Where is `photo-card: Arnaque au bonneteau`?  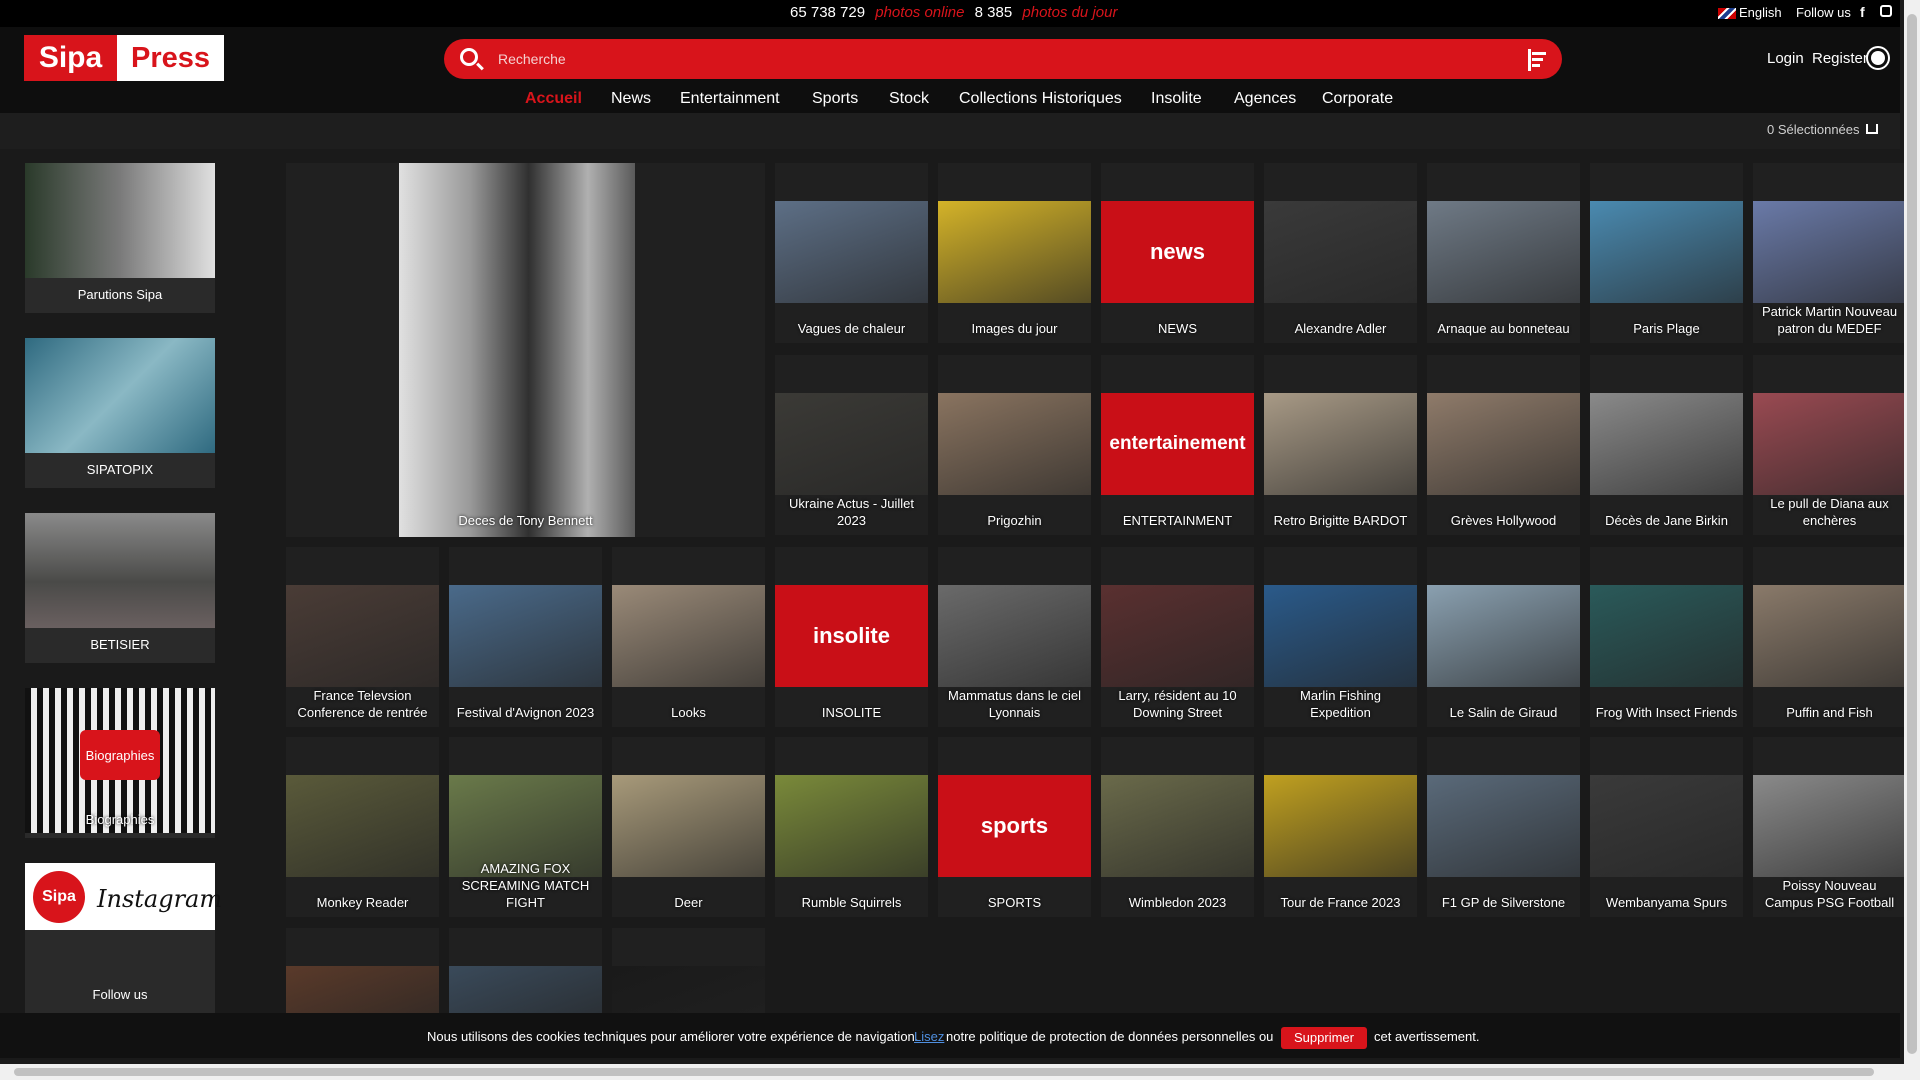 photo-card: Arnaque au bonneteau is located at coordinates (1503, 253).